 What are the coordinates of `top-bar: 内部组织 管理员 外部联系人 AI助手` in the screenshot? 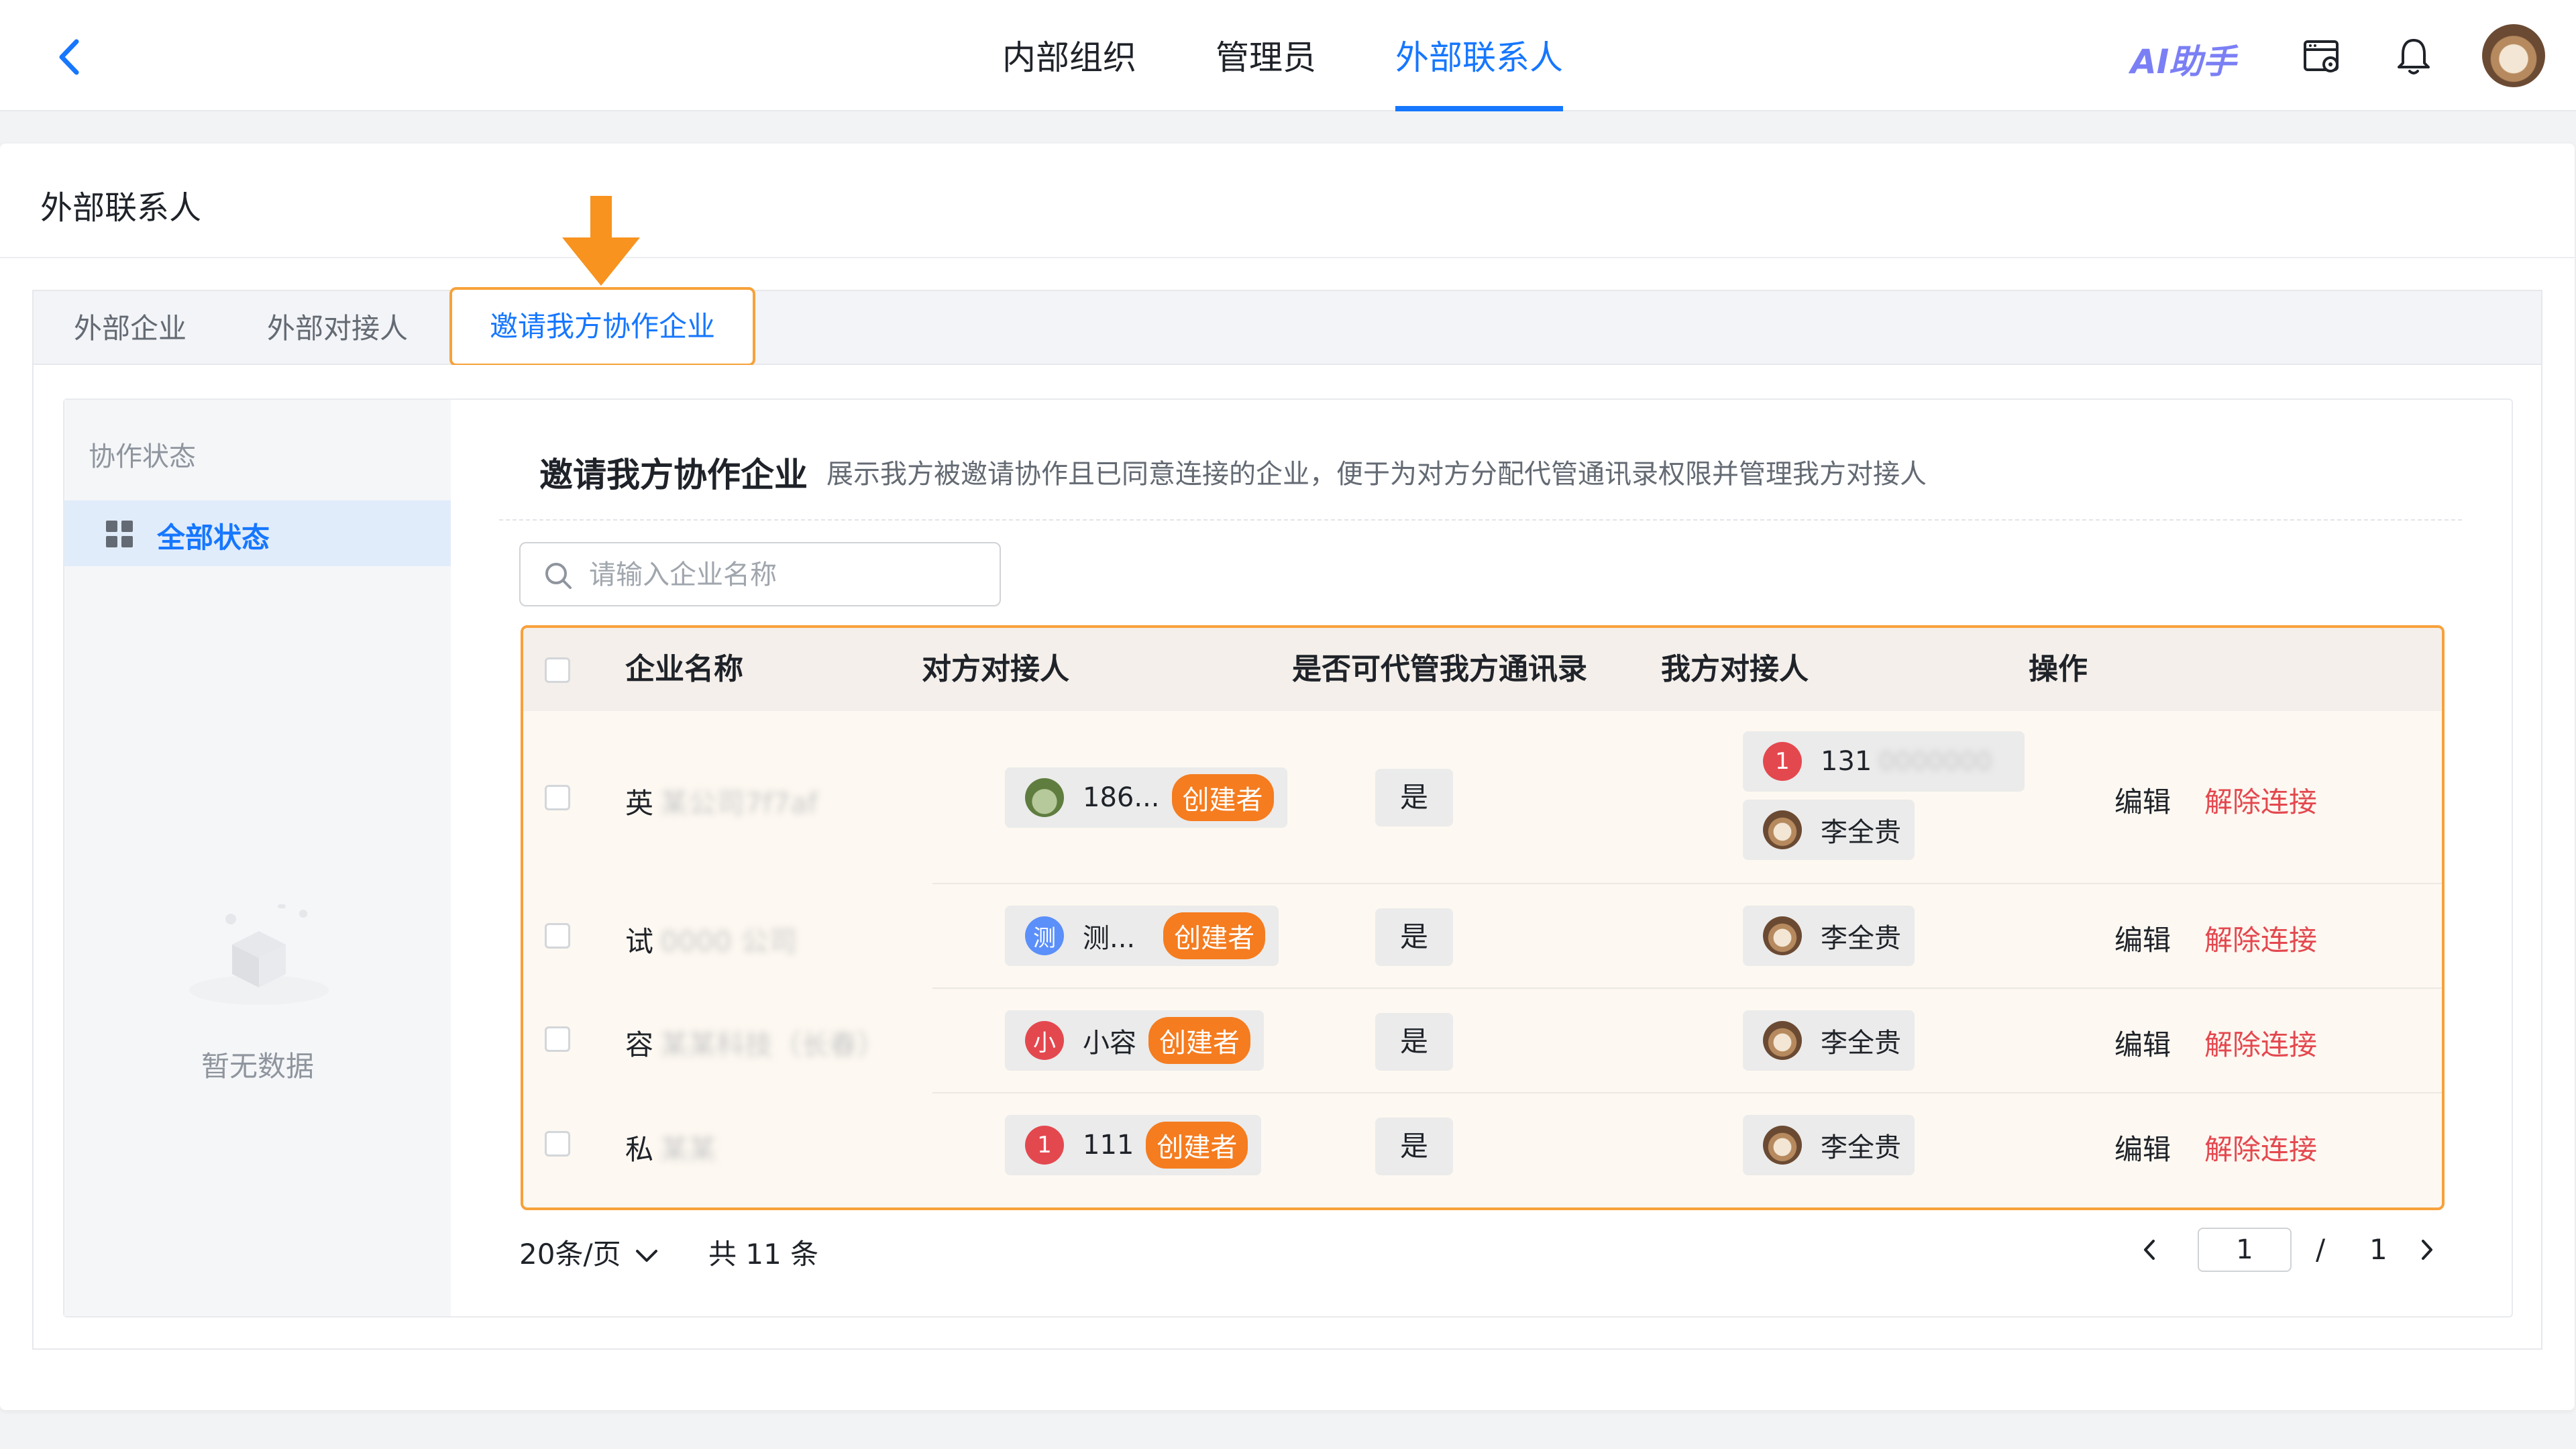 It's located at (1288, 55).